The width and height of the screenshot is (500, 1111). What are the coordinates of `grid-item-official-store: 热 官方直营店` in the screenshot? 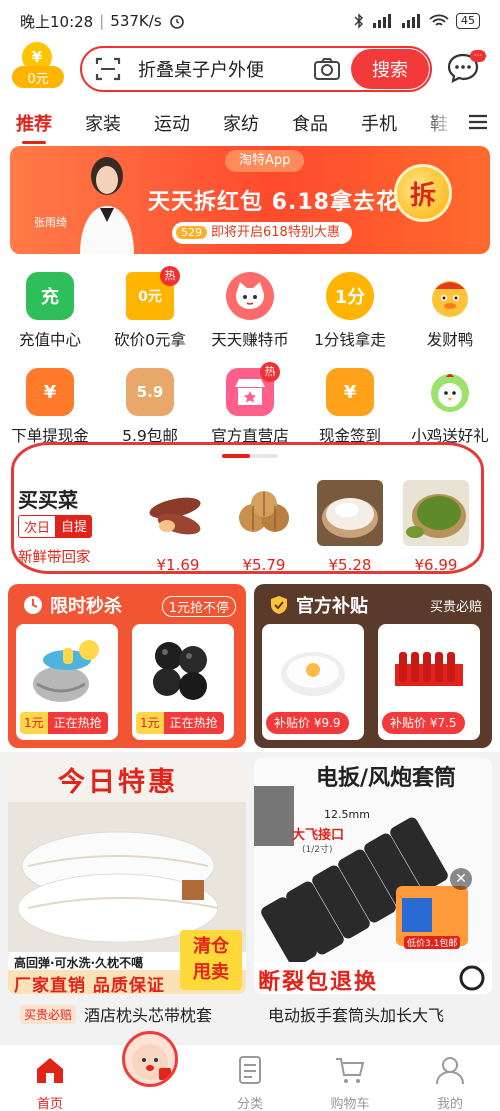 It's located at (250, 401).